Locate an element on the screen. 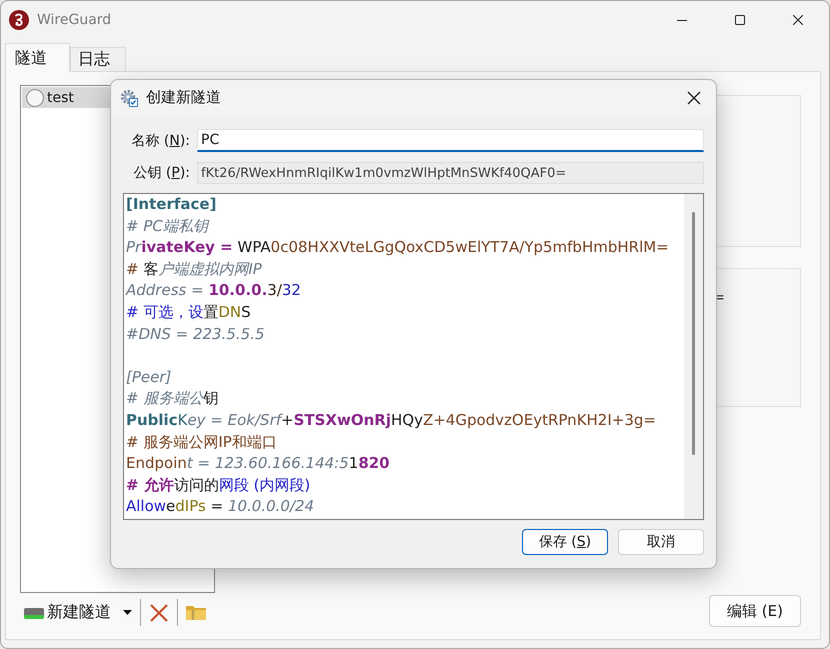  code-line: # 客户端虚拟内网IP is located at coordinates (194, 269).